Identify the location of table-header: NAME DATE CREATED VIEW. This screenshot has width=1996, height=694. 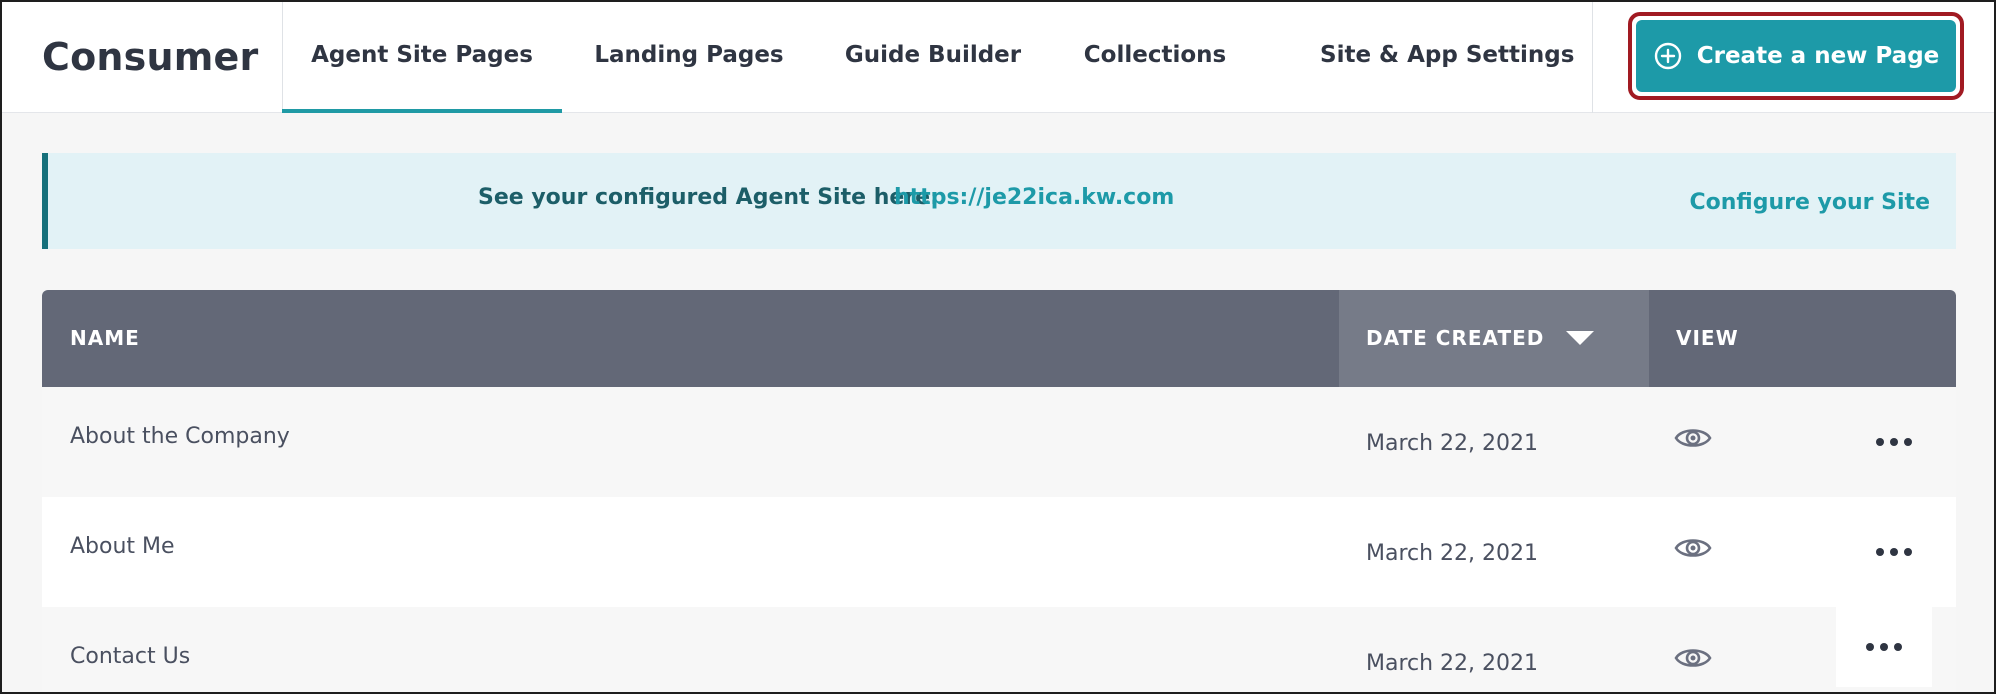
(999, 338).